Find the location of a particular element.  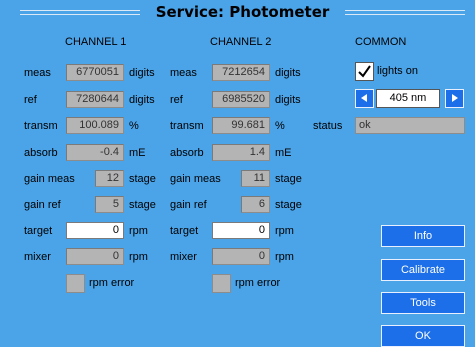

ch2-gain-ref-unit: stage is located at coordinates (288, 205).